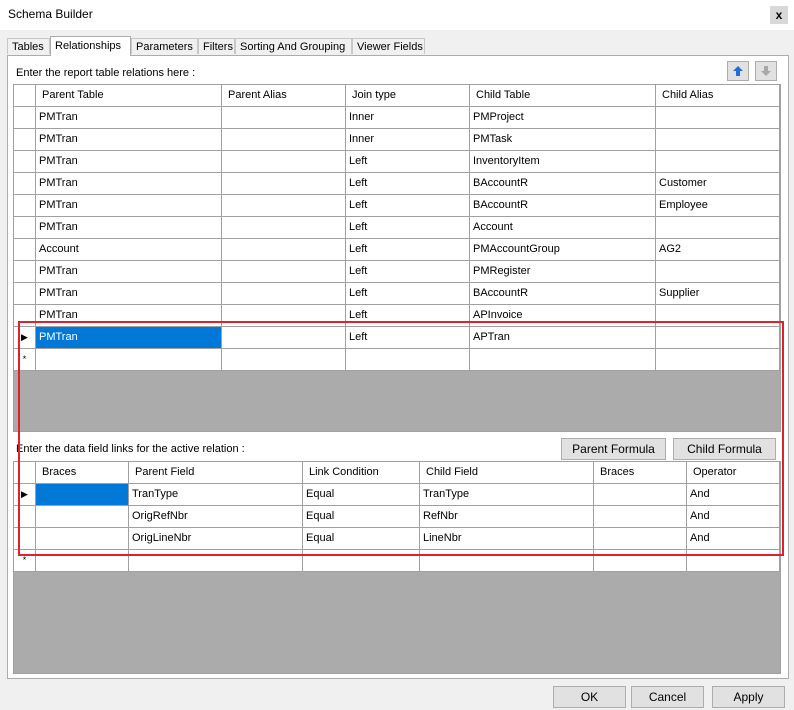  What do you see at coordinates (507, 473) in the screenshot?
I see `link-column-header: Child Field` at bounding box center [507, 473].